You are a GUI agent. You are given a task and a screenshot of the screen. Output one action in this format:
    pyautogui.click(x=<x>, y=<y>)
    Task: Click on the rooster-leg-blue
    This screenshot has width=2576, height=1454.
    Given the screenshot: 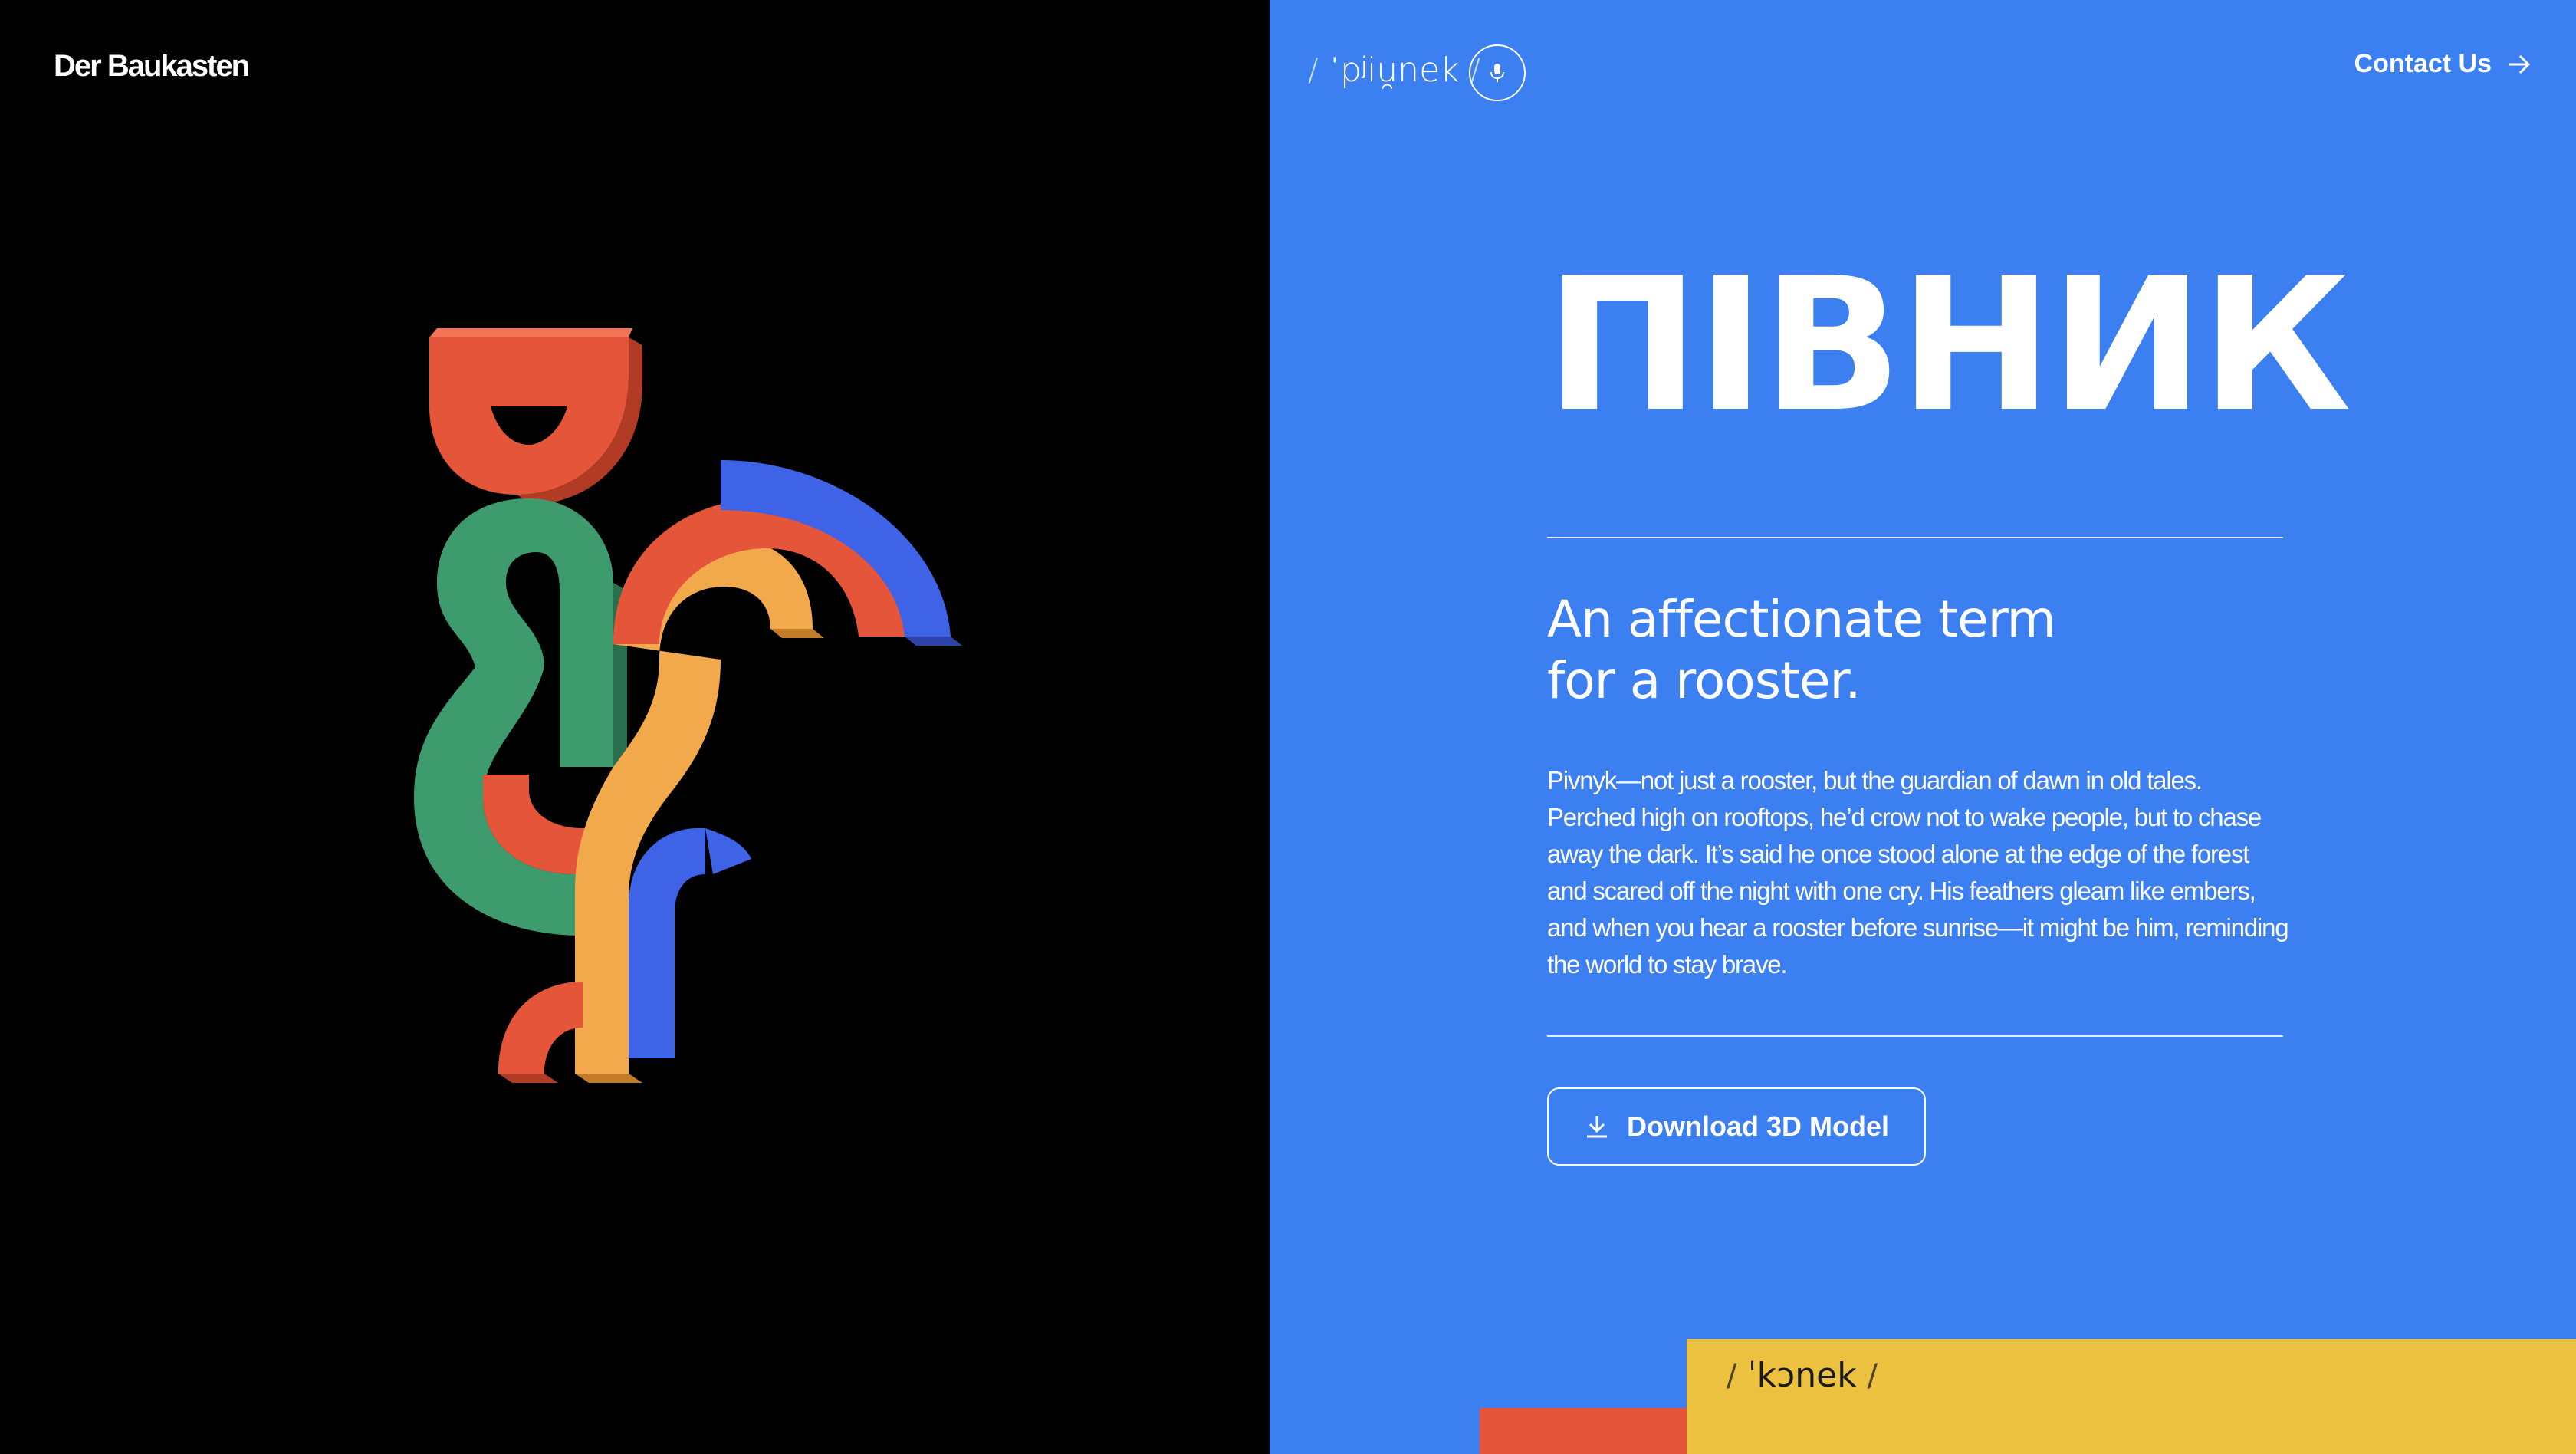 What is the action you would take?
    pyautogui.click(x=667, y=943)
    